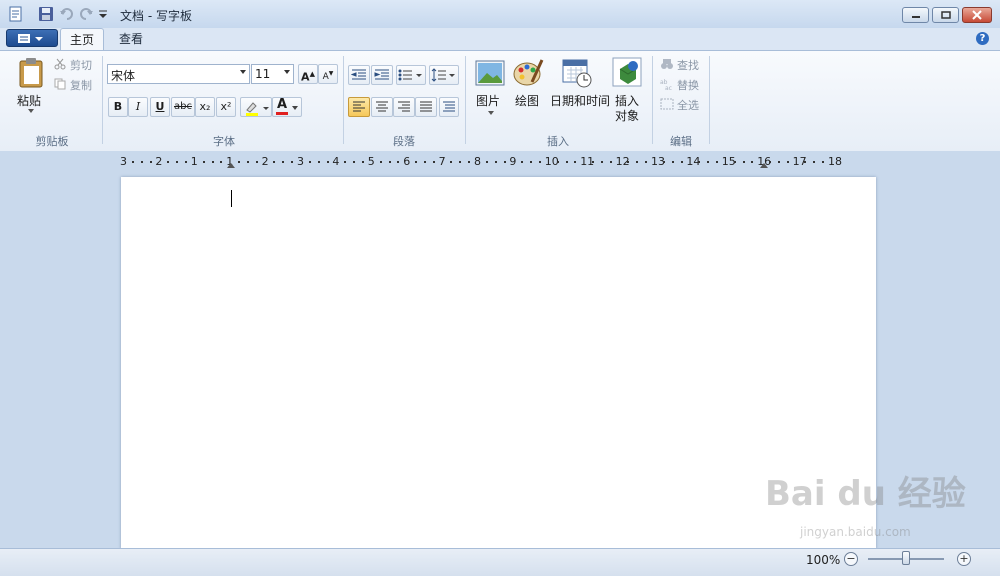  What do you see at coordinates (231, 165) in the screenshot?
I see `left-indent-marker` at bounding box center [231, 165].